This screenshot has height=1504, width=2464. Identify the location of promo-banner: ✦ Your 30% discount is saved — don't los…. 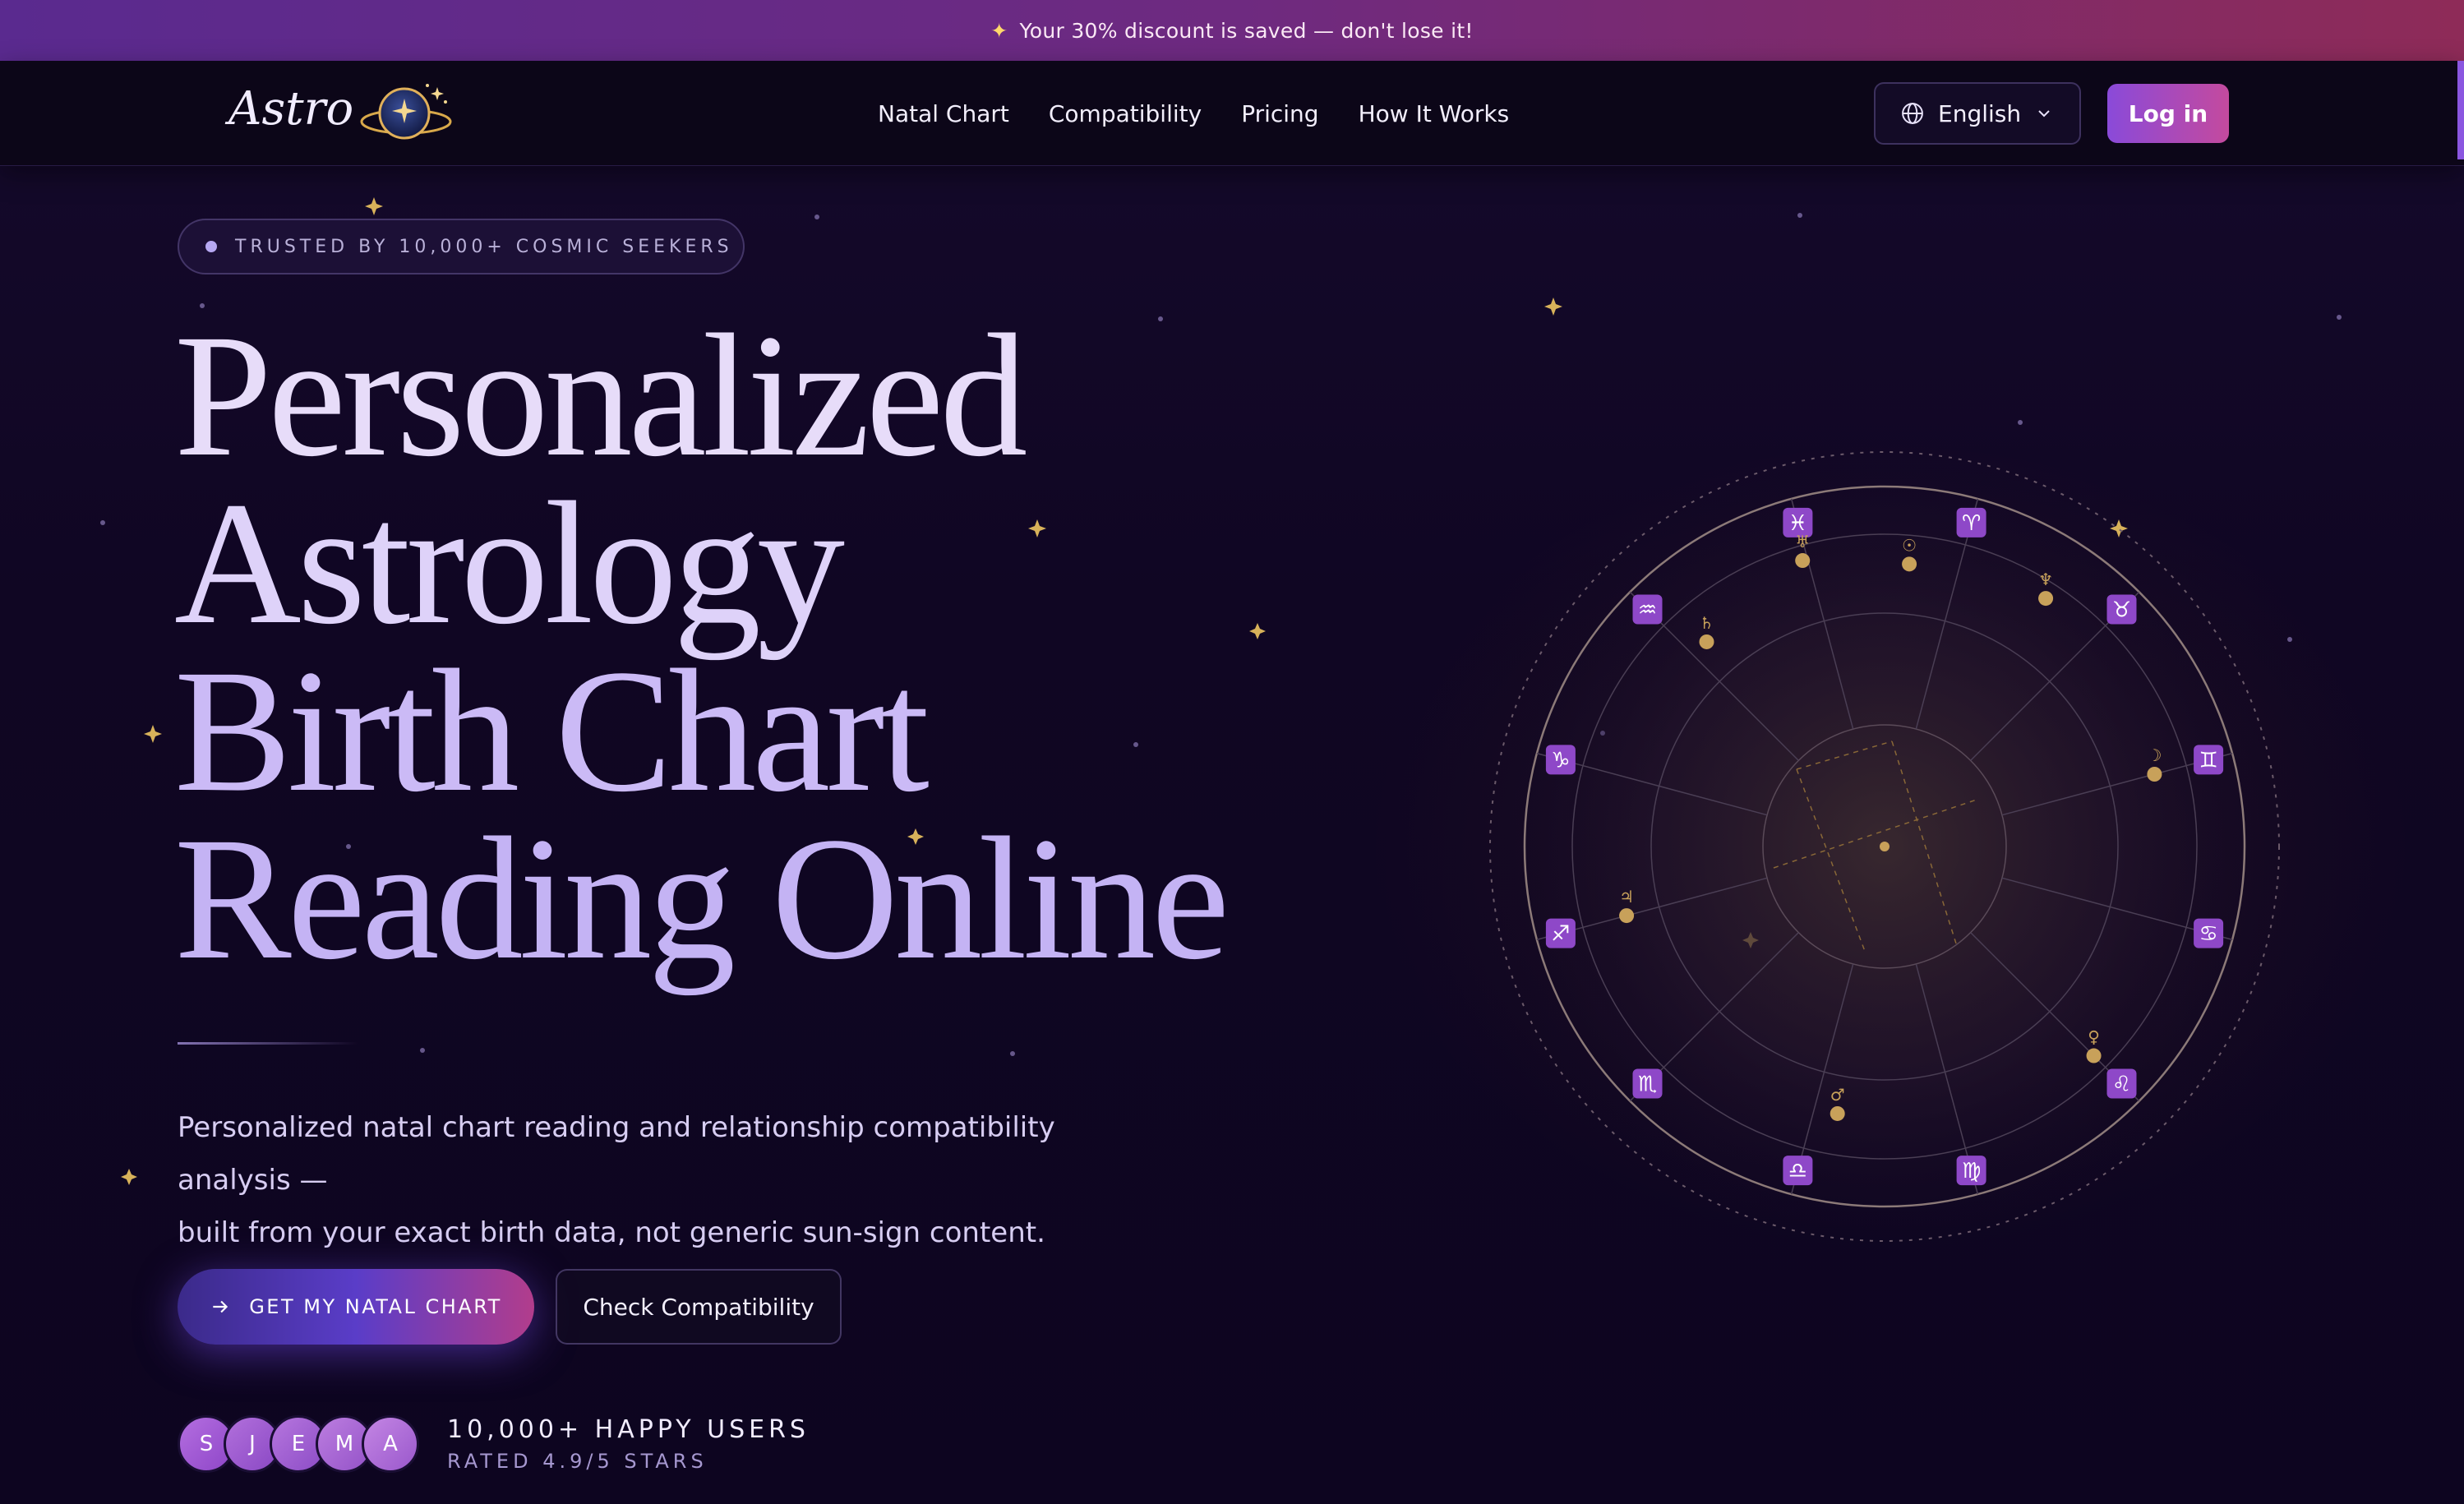
(1232, 30).